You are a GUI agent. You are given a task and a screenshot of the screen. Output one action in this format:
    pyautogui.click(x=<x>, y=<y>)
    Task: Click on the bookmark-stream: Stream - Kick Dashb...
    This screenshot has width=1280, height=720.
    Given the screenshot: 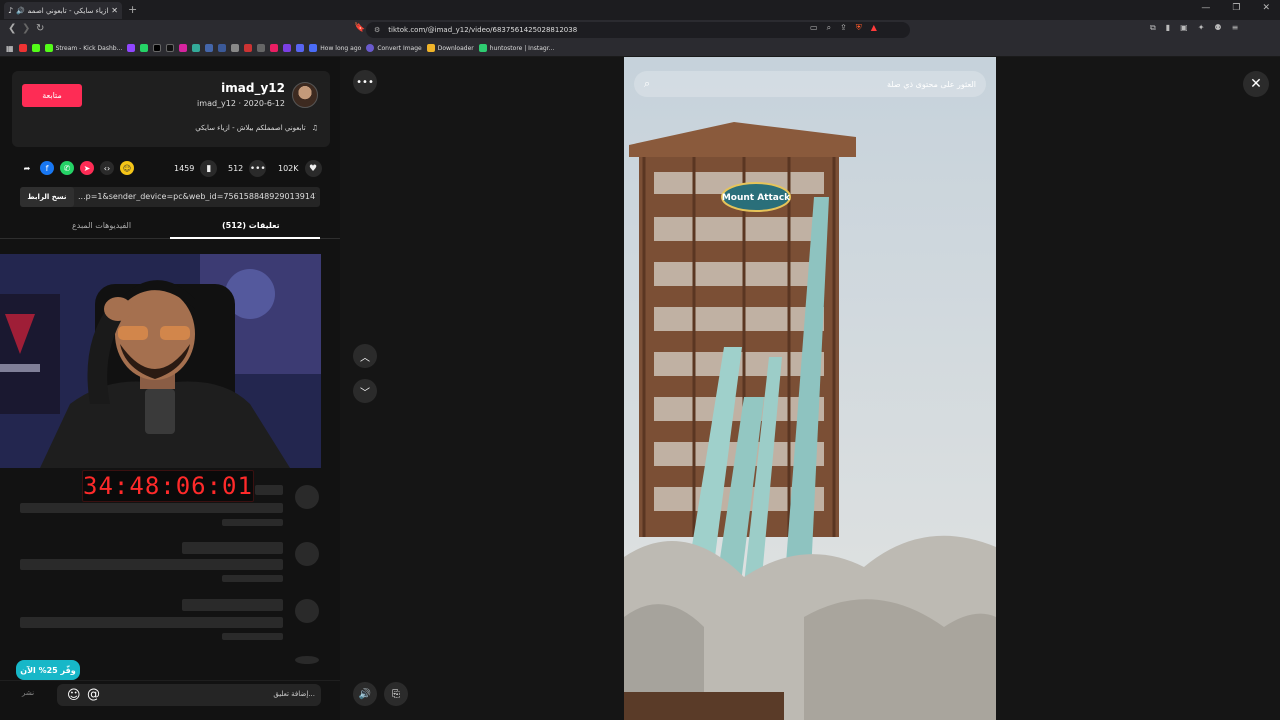 What is the action you would take?
    pyautogui.click(x=83, y=48)
    